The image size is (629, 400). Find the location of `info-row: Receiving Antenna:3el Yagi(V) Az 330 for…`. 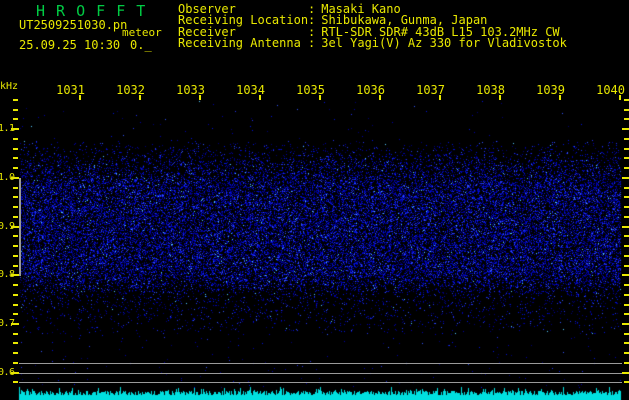

info-row: Receiving Antenna:3el Yagi(V) Az 330 for… is located at coordinates (372, 43).